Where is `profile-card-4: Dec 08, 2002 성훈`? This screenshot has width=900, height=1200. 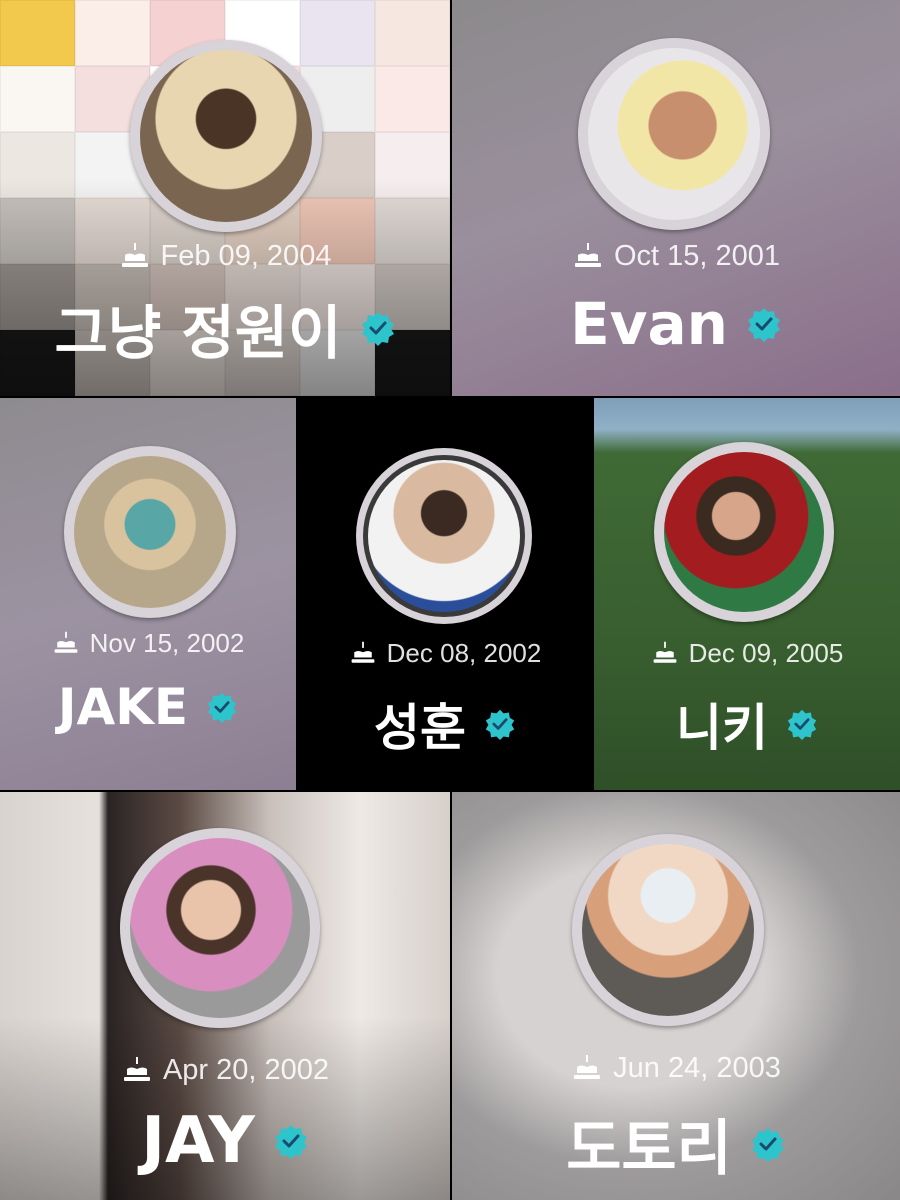 profile-card-4: Dec 08, 2002 성훈 is located at coordinates (445, 594).